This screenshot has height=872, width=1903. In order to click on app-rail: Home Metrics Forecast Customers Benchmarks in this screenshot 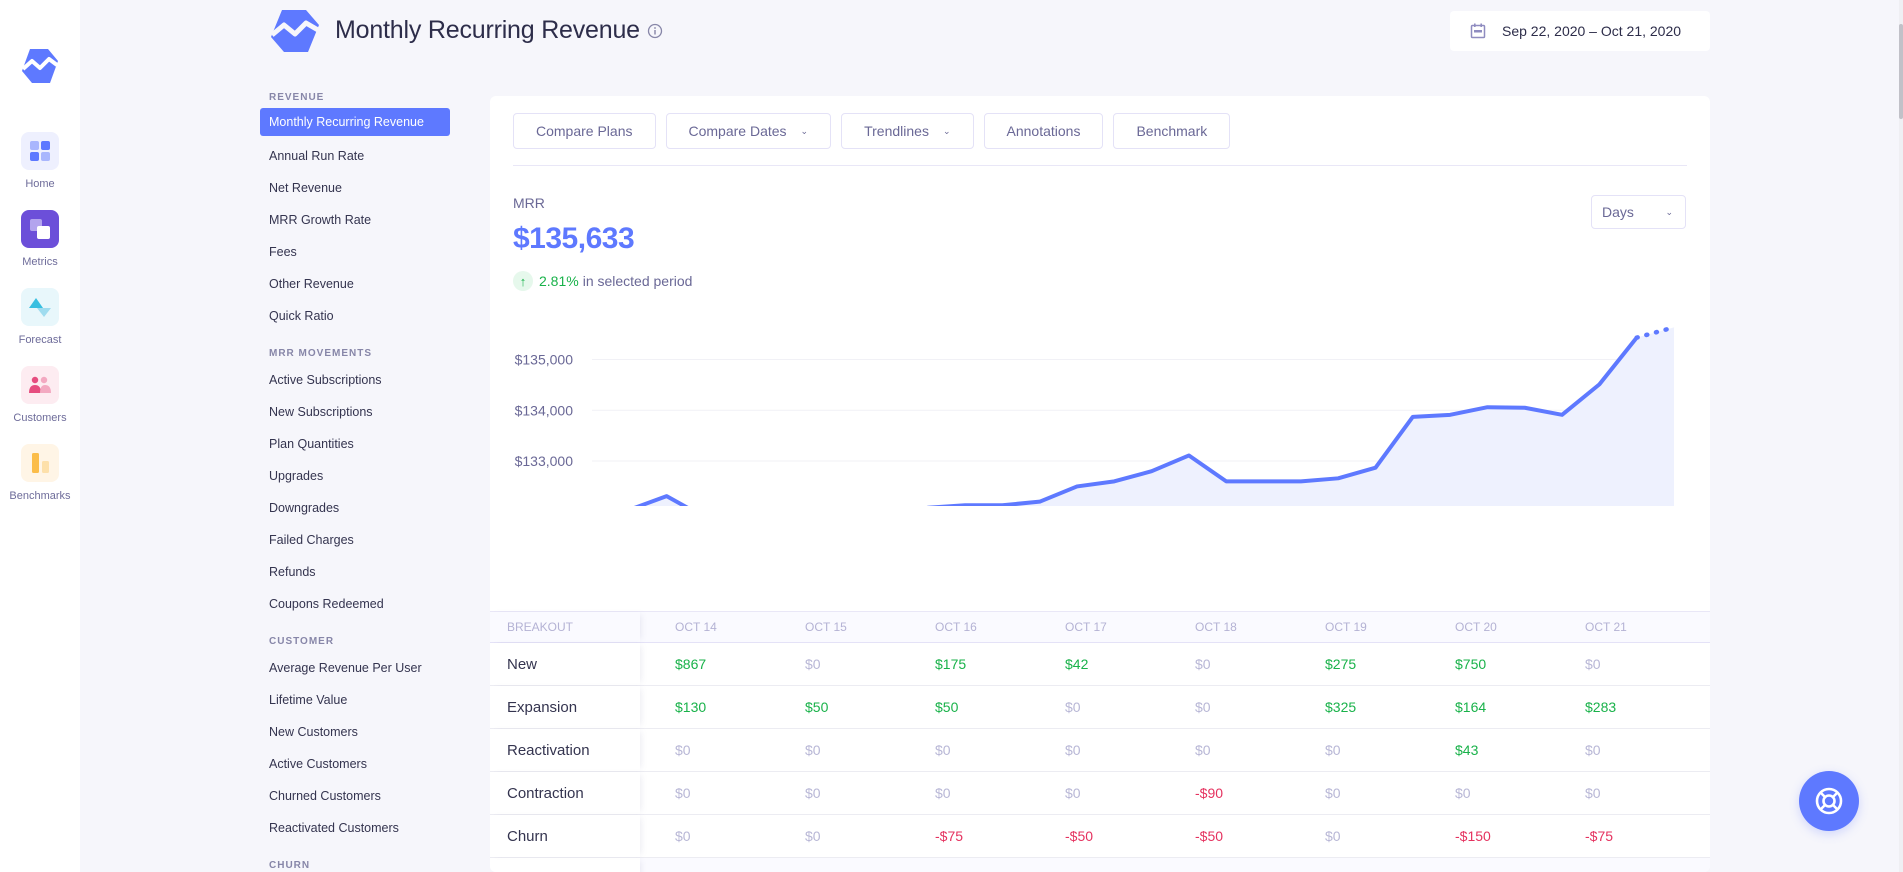, I will do `click(40, 436)`.